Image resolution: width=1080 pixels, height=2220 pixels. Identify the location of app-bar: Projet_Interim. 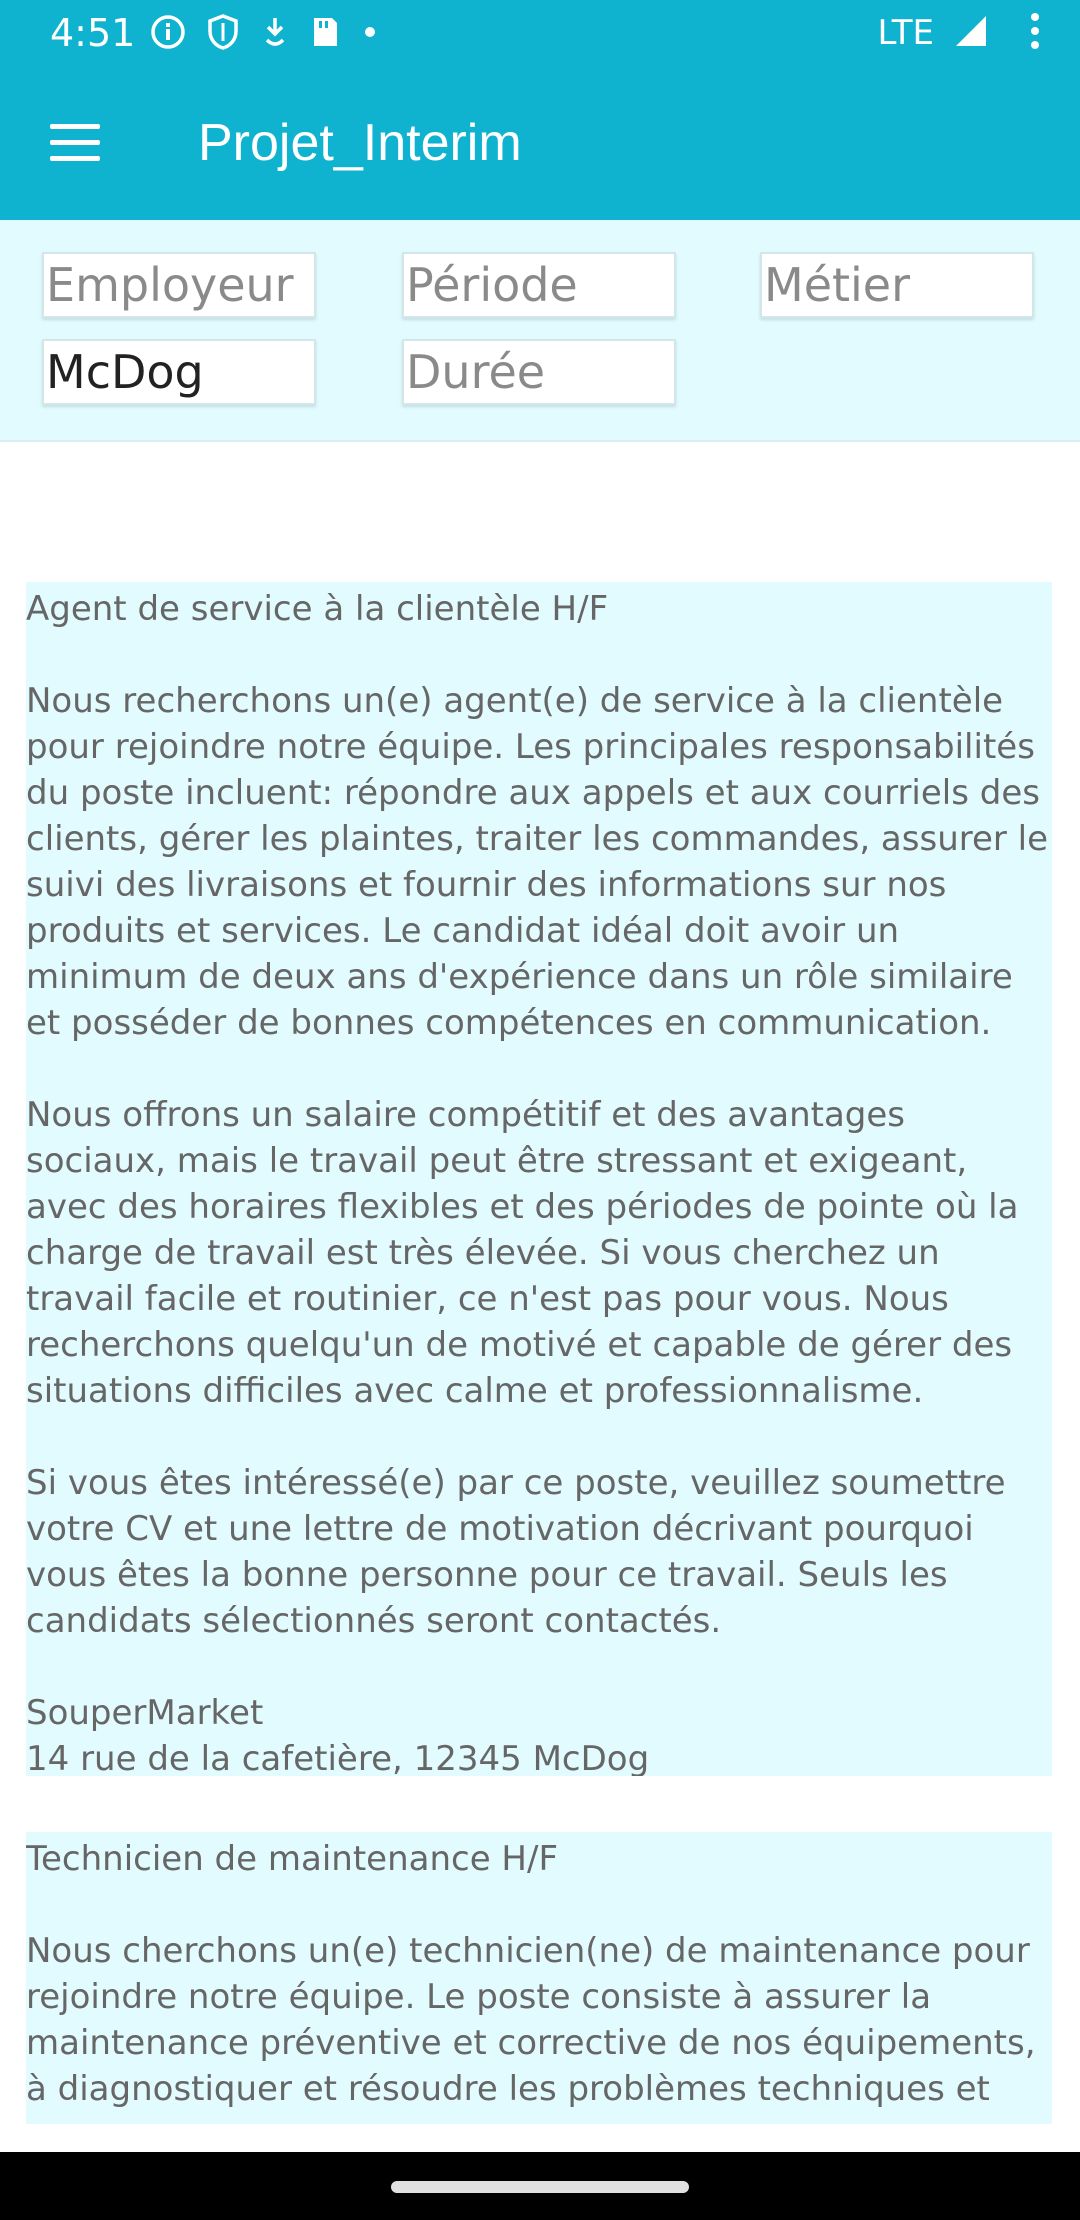
(540, 143).